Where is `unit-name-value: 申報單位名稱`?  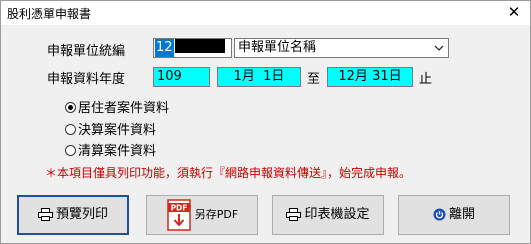
unit-name-value: 申報單位名稱 is located at coordinates (277, 47).